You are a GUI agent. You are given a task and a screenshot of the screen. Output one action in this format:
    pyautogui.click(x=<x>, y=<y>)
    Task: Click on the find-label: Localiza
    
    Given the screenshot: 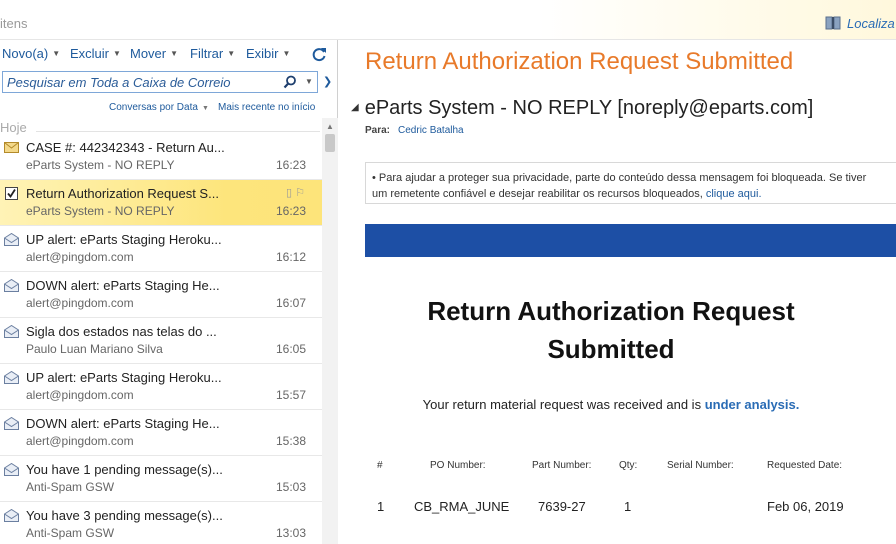 What is the action you would take?
    pyautogui.click(x=871, y=23)
    